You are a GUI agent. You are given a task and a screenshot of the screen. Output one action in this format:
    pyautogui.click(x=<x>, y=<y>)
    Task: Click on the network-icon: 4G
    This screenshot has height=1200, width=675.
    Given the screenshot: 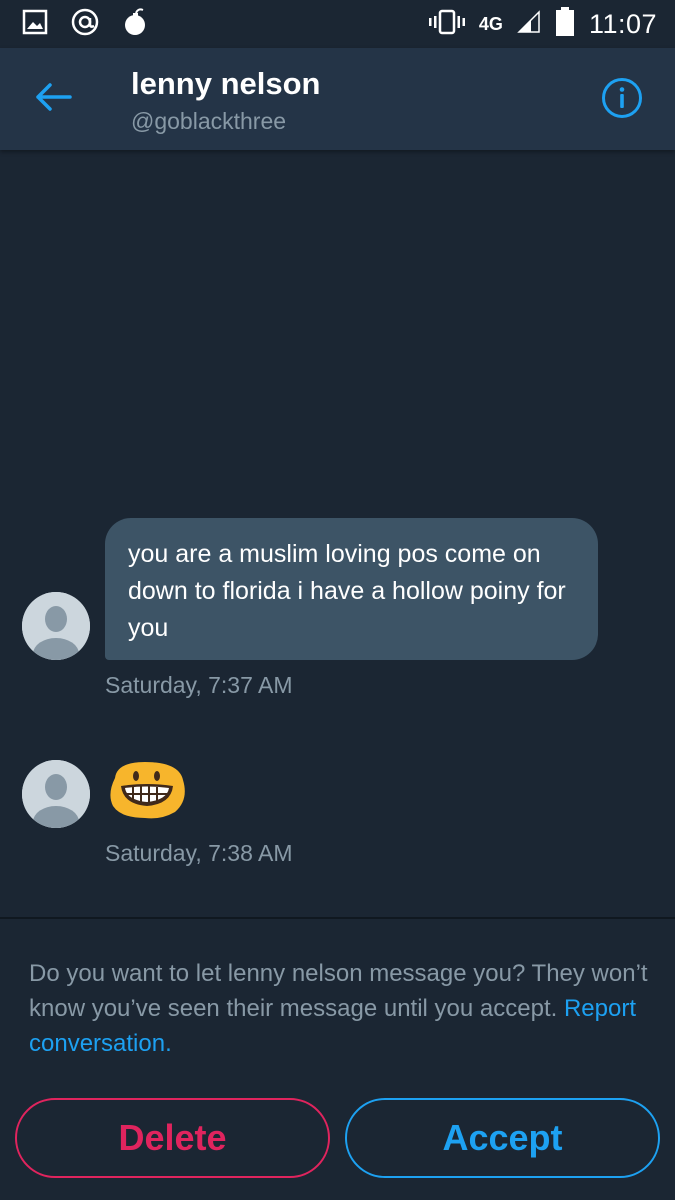 What is the action you would take?
    pyautogui.click(x=491, y=24)
    